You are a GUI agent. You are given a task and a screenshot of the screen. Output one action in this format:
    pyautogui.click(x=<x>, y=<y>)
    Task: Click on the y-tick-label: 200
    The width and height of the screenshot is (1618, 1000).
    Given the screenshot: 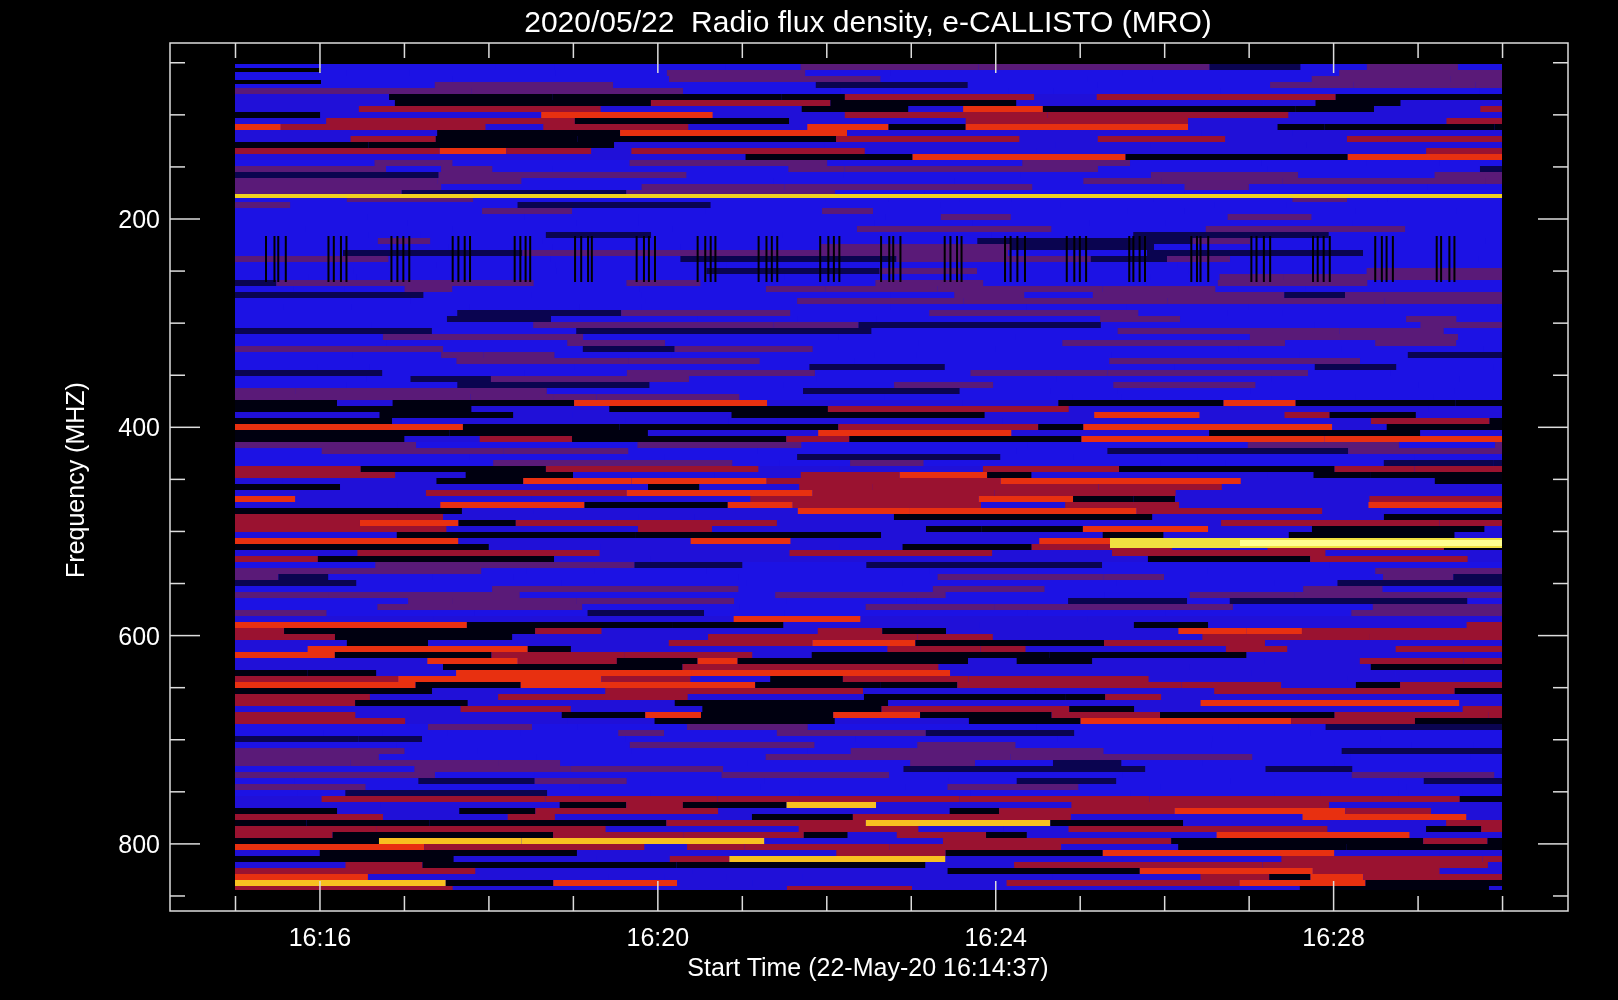 What is the action you would take?
    pyautogui.click(x=139, y=219)
    